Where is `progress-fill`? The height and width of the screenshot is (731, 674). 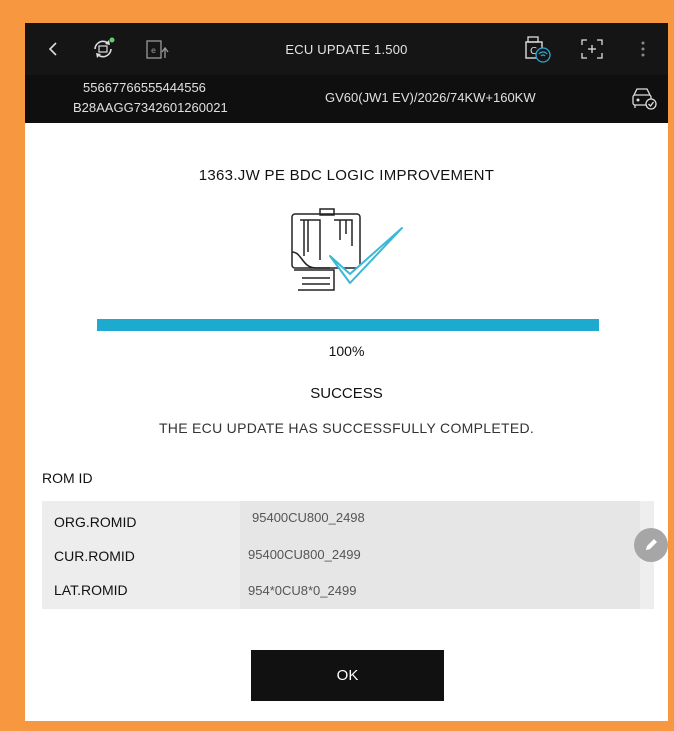
progress-fill is located at coordinates (348, 325).